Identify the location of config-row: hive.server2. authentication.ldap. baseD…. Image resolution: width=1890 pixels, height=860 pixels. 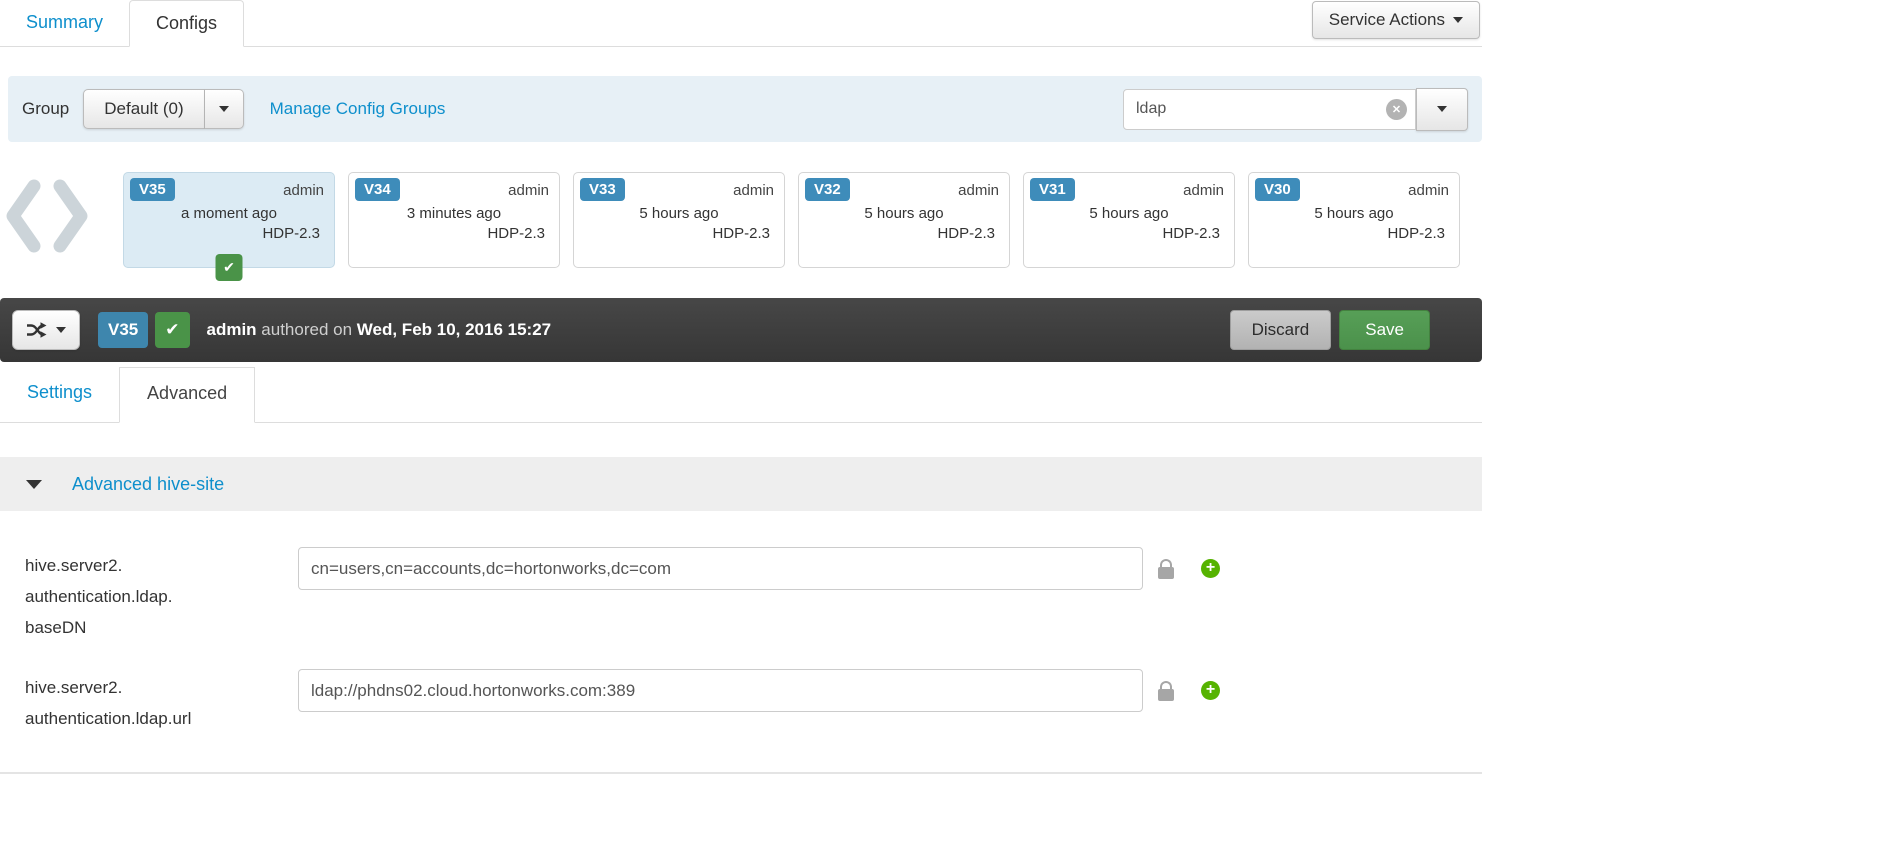
(753, 595).